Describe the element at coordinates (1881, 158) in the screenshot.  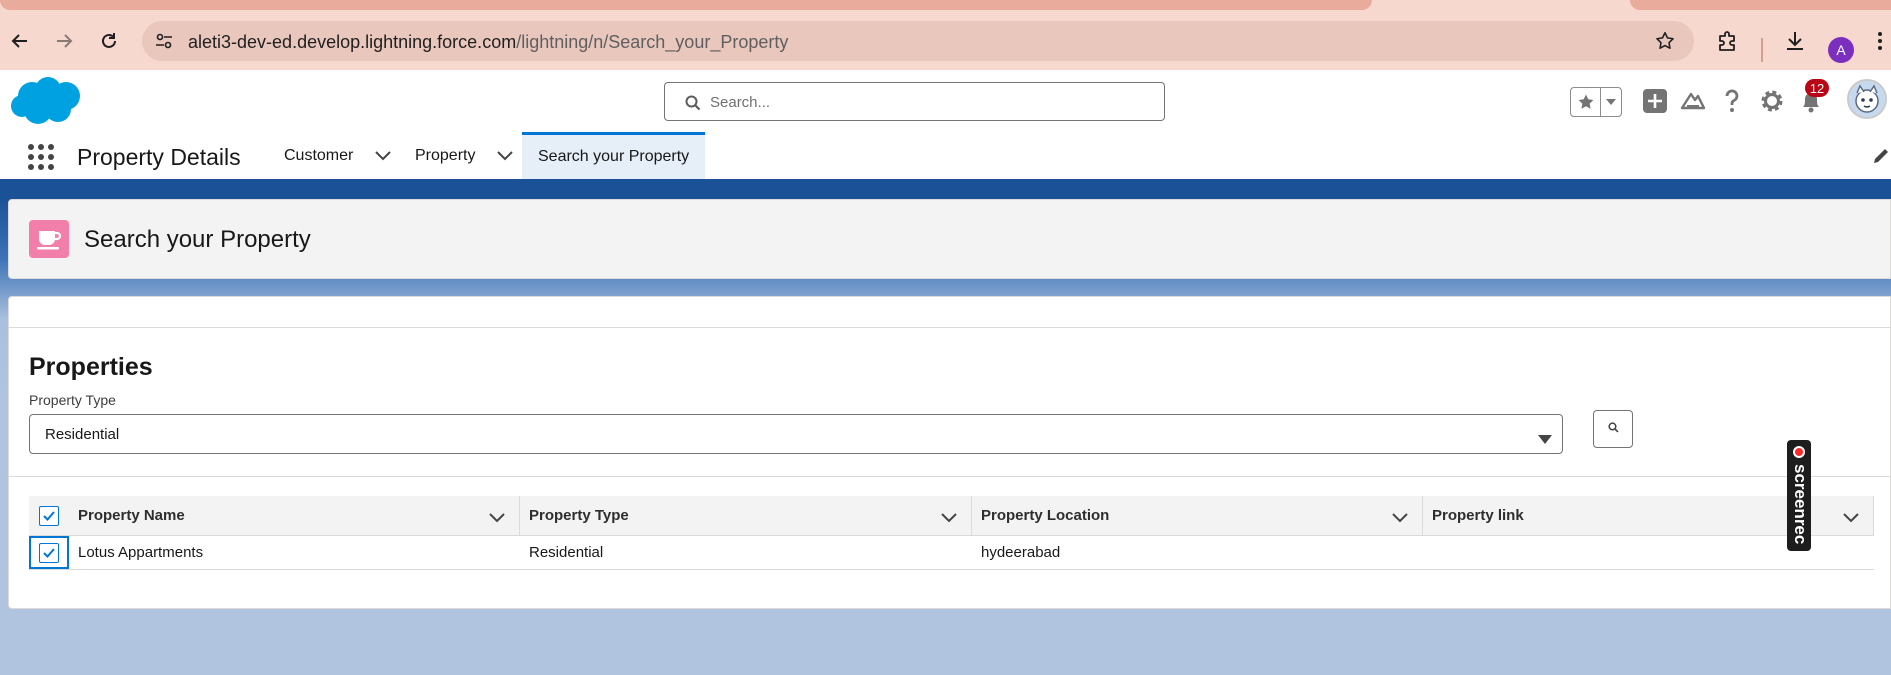
I see `edit-nav-pencil-icon` at that location.